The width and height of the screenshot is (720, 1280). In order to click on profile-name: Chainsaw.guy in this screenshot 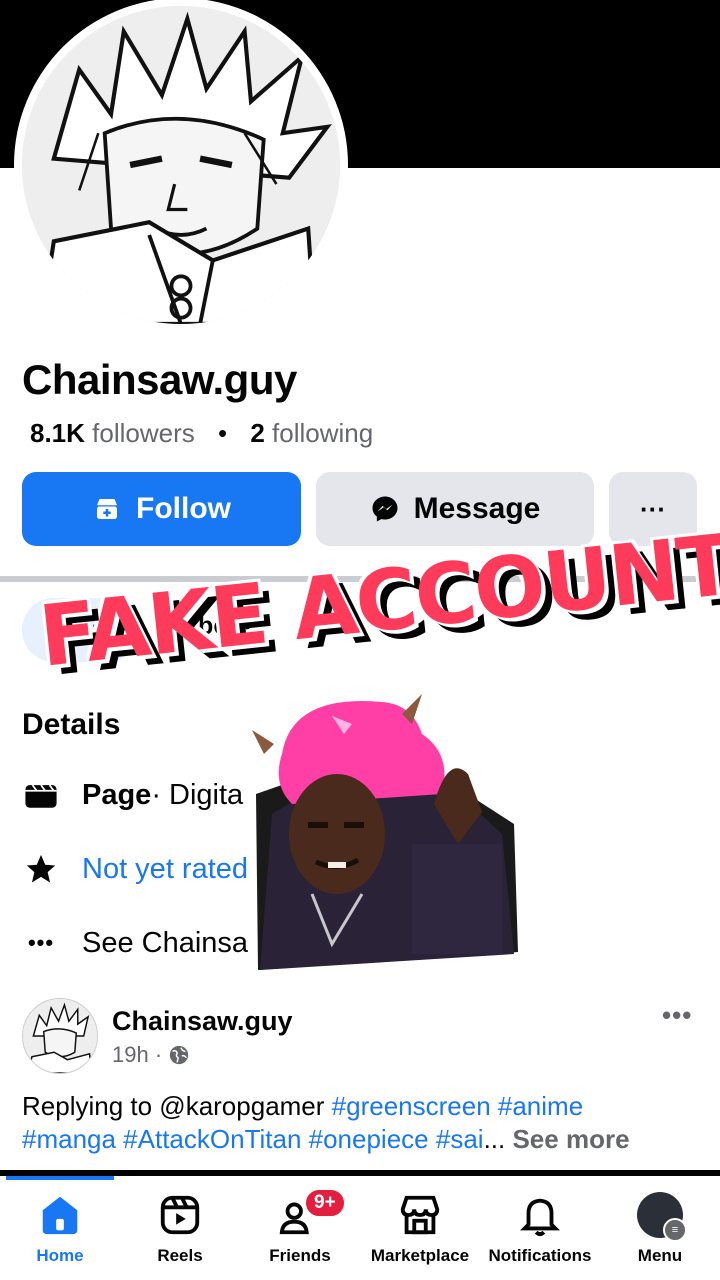, I will do `click(159, 379)`.